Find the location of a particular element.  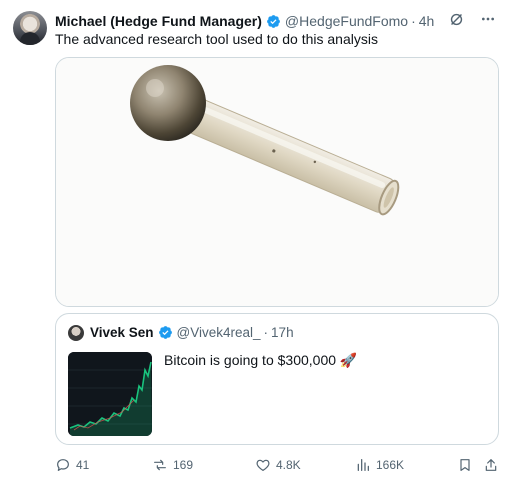

author-handle: @HedgeFundFomo is located at coordinates (346, 21).